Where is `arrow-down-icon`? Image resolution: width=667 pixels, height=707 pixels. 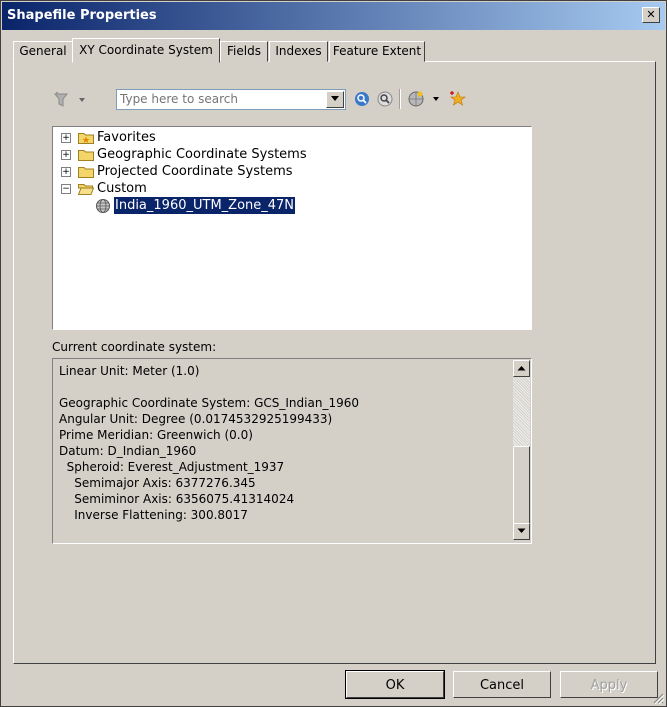 arrow-down-icon is located at coordinates (521, 530).